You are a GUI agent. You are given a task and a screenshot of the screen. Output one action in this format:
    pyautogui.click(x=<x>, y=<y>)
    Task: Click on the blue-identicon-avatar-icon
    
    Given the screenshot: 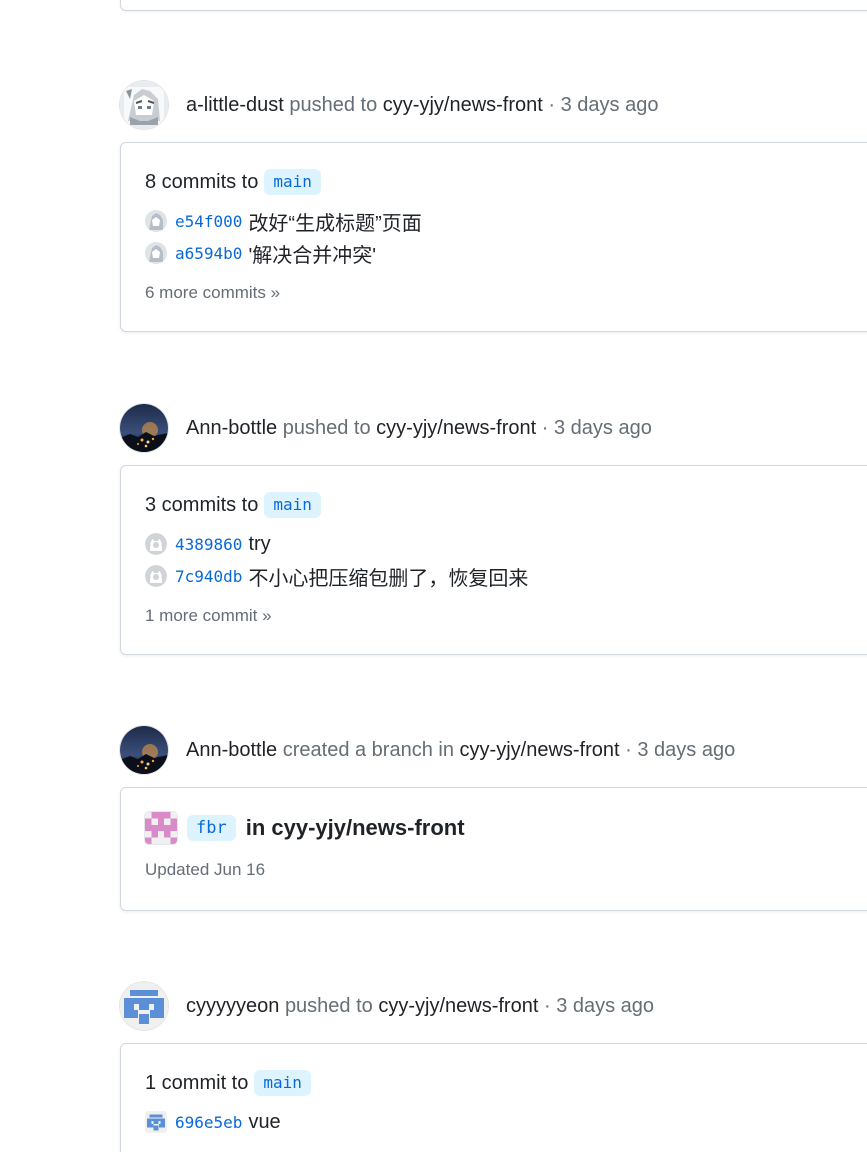 What is the action you would take?
    pyautogui.click(x=144, y=1006)
    